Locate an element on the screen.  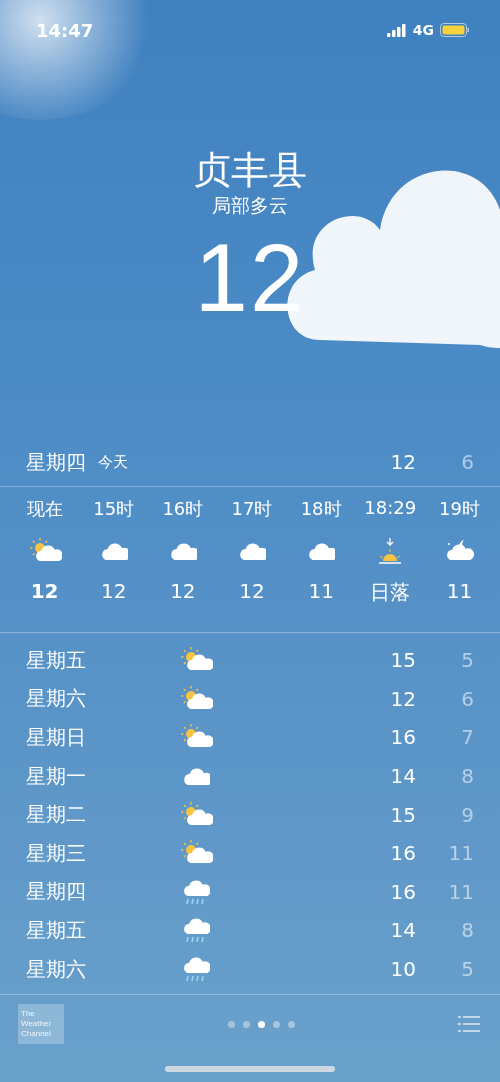
high-temperature: 10 is located at coordinates (402, 969).